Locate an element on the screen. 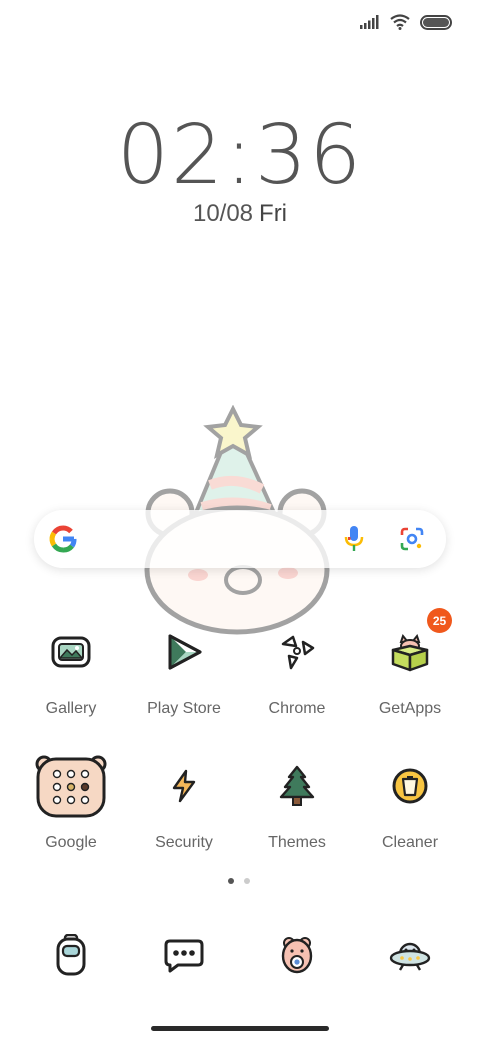 The image size is (480, 1040). page-indicator is located at coordinates (239, 881).